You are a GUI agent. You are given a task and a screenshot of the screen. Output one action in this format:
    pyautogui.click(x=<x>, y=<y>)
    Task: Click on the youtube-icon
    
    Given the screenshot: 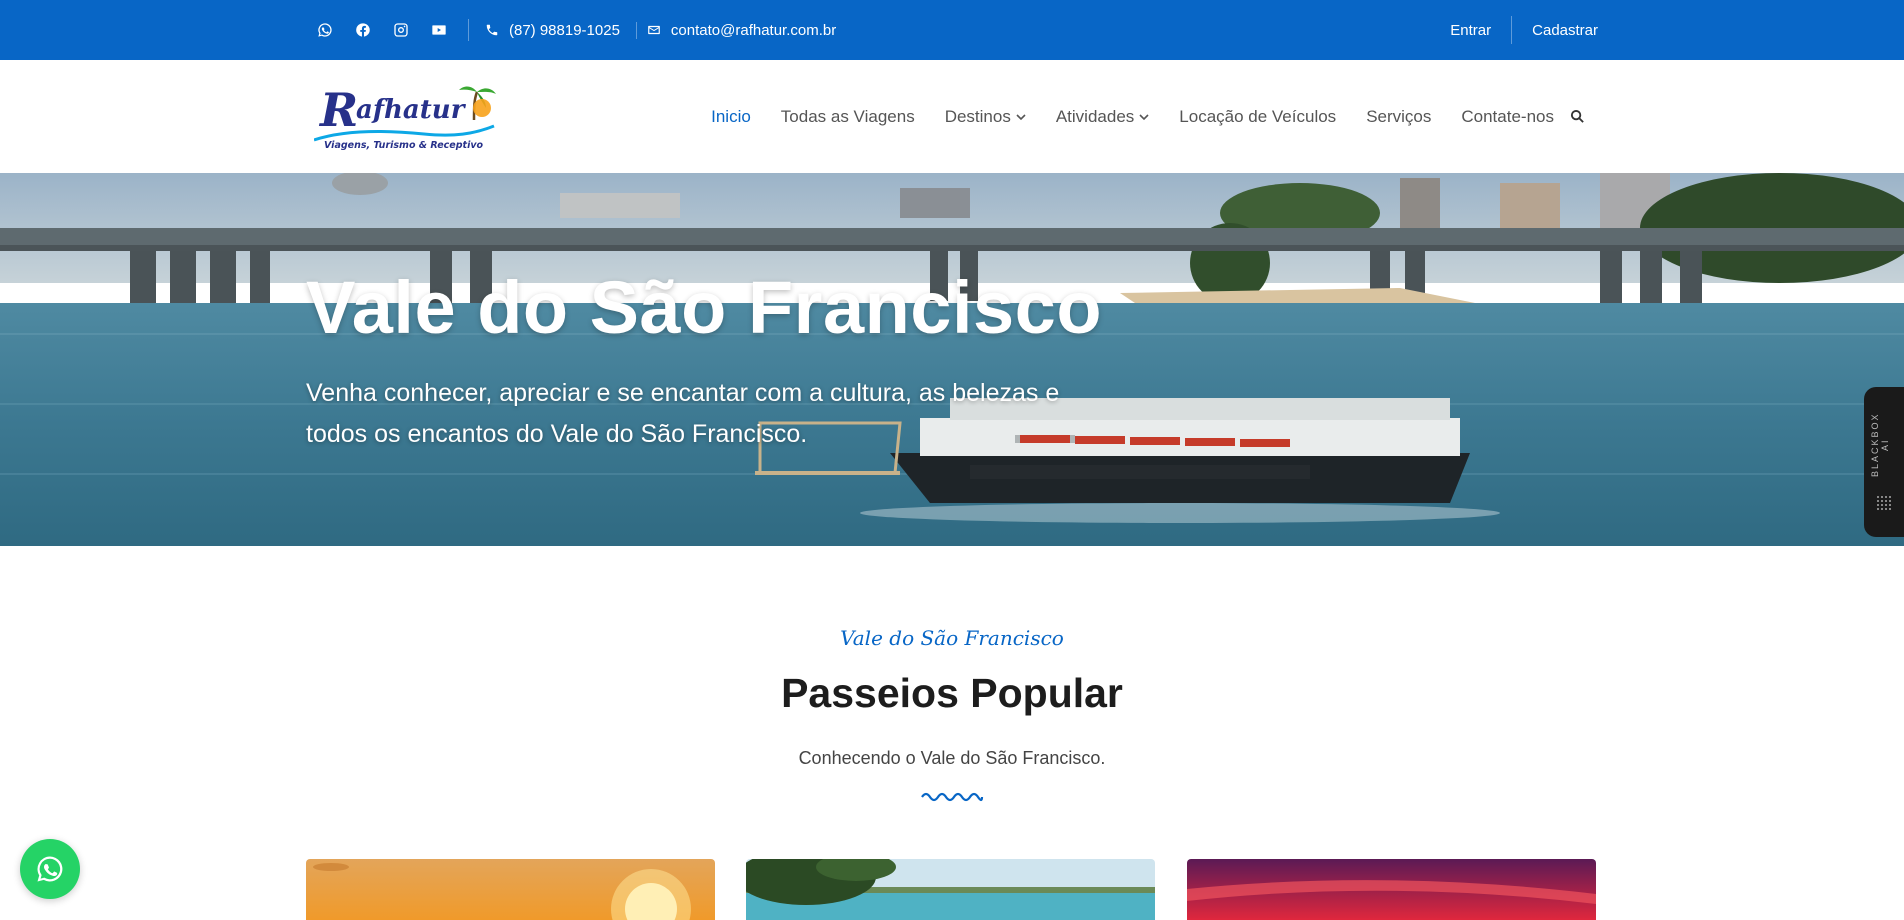 What is the action you would take?
    pyautogui.click(x=439, y=30)
    